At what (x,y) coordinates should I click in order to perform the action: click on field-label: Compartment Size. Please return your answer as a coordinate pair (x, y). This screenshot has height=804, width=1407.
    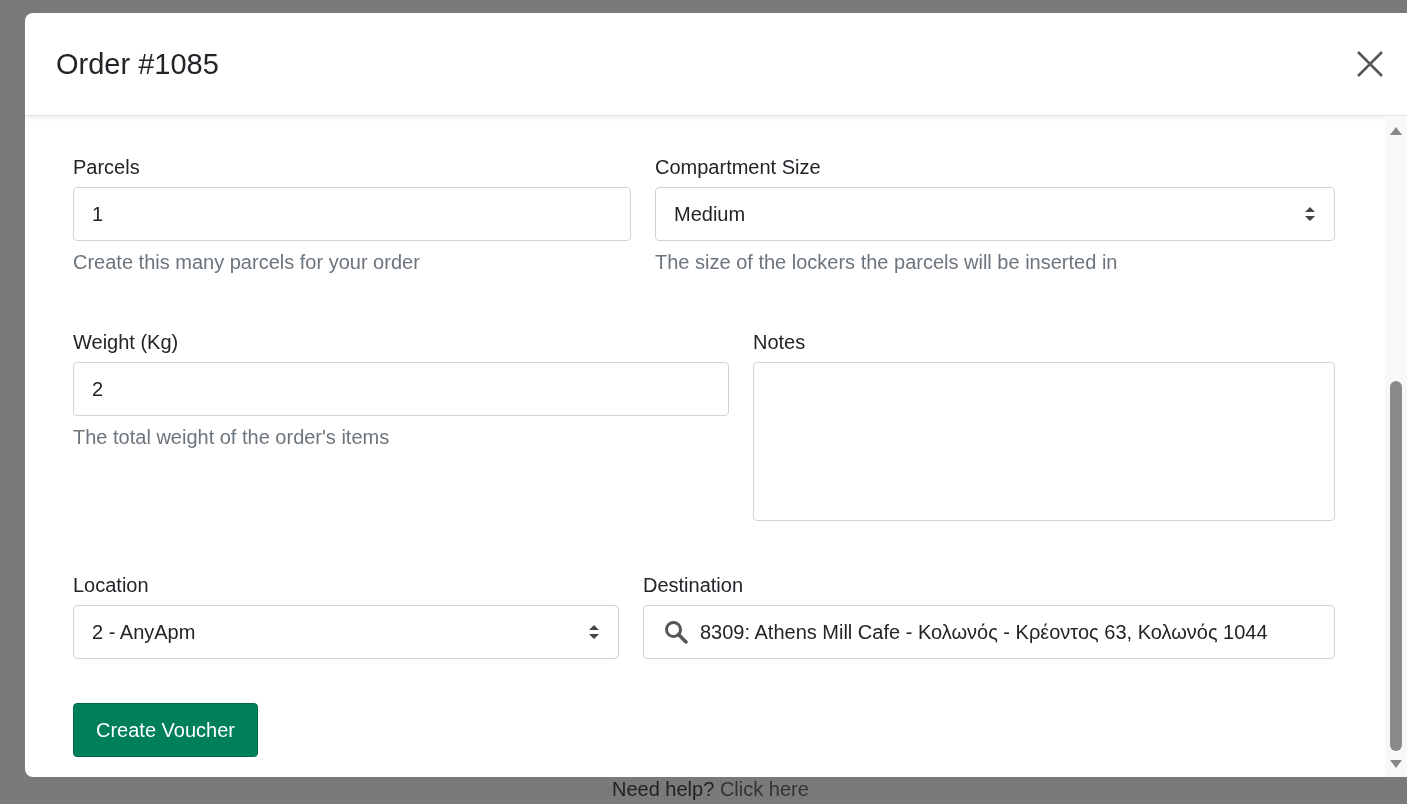
    Looking at the image, I should click on (738, 167).